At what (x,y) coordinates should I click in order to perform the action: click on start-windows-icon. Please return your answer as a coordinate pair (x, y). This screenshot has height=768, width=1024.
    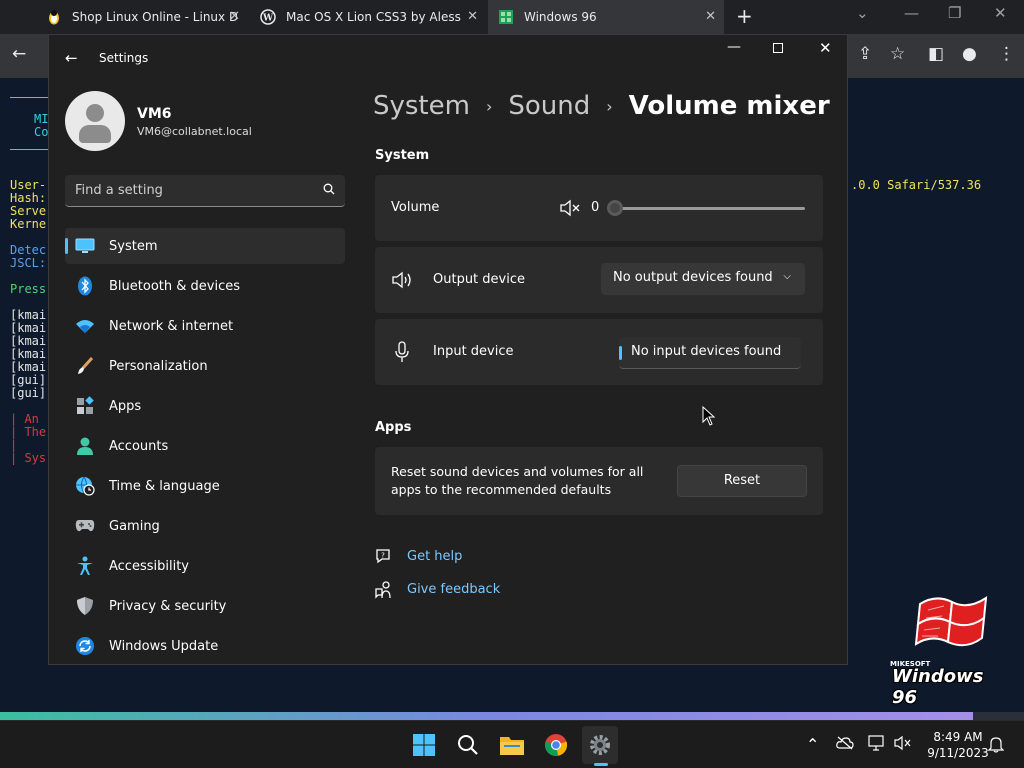
    Looking at the image, I should click on (424, 745).